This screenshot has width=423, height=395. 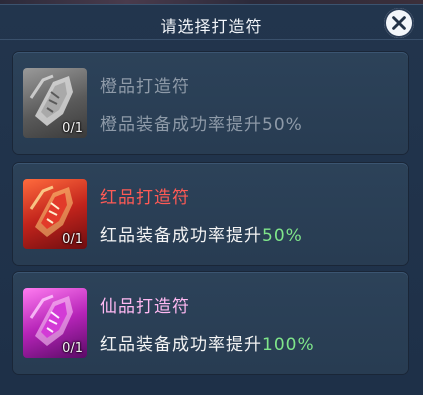 What do you see at coordinates (201, 236) in the screenshot?
I see `talisman-description: 红品装备成功率提升50%` at bounding box center [201, 236].